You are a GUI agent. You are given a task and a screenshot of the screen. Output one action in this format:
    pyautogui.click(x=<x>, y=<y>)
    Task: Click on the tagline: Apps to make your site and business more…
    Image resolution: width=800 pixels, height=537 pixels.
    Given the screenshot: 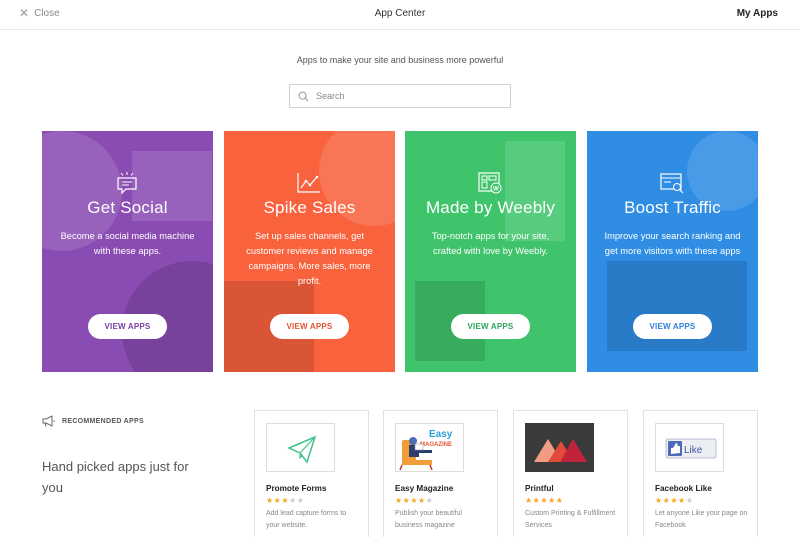 What is the action you would take?
    pyautogui.click(x=400, y=60)
    